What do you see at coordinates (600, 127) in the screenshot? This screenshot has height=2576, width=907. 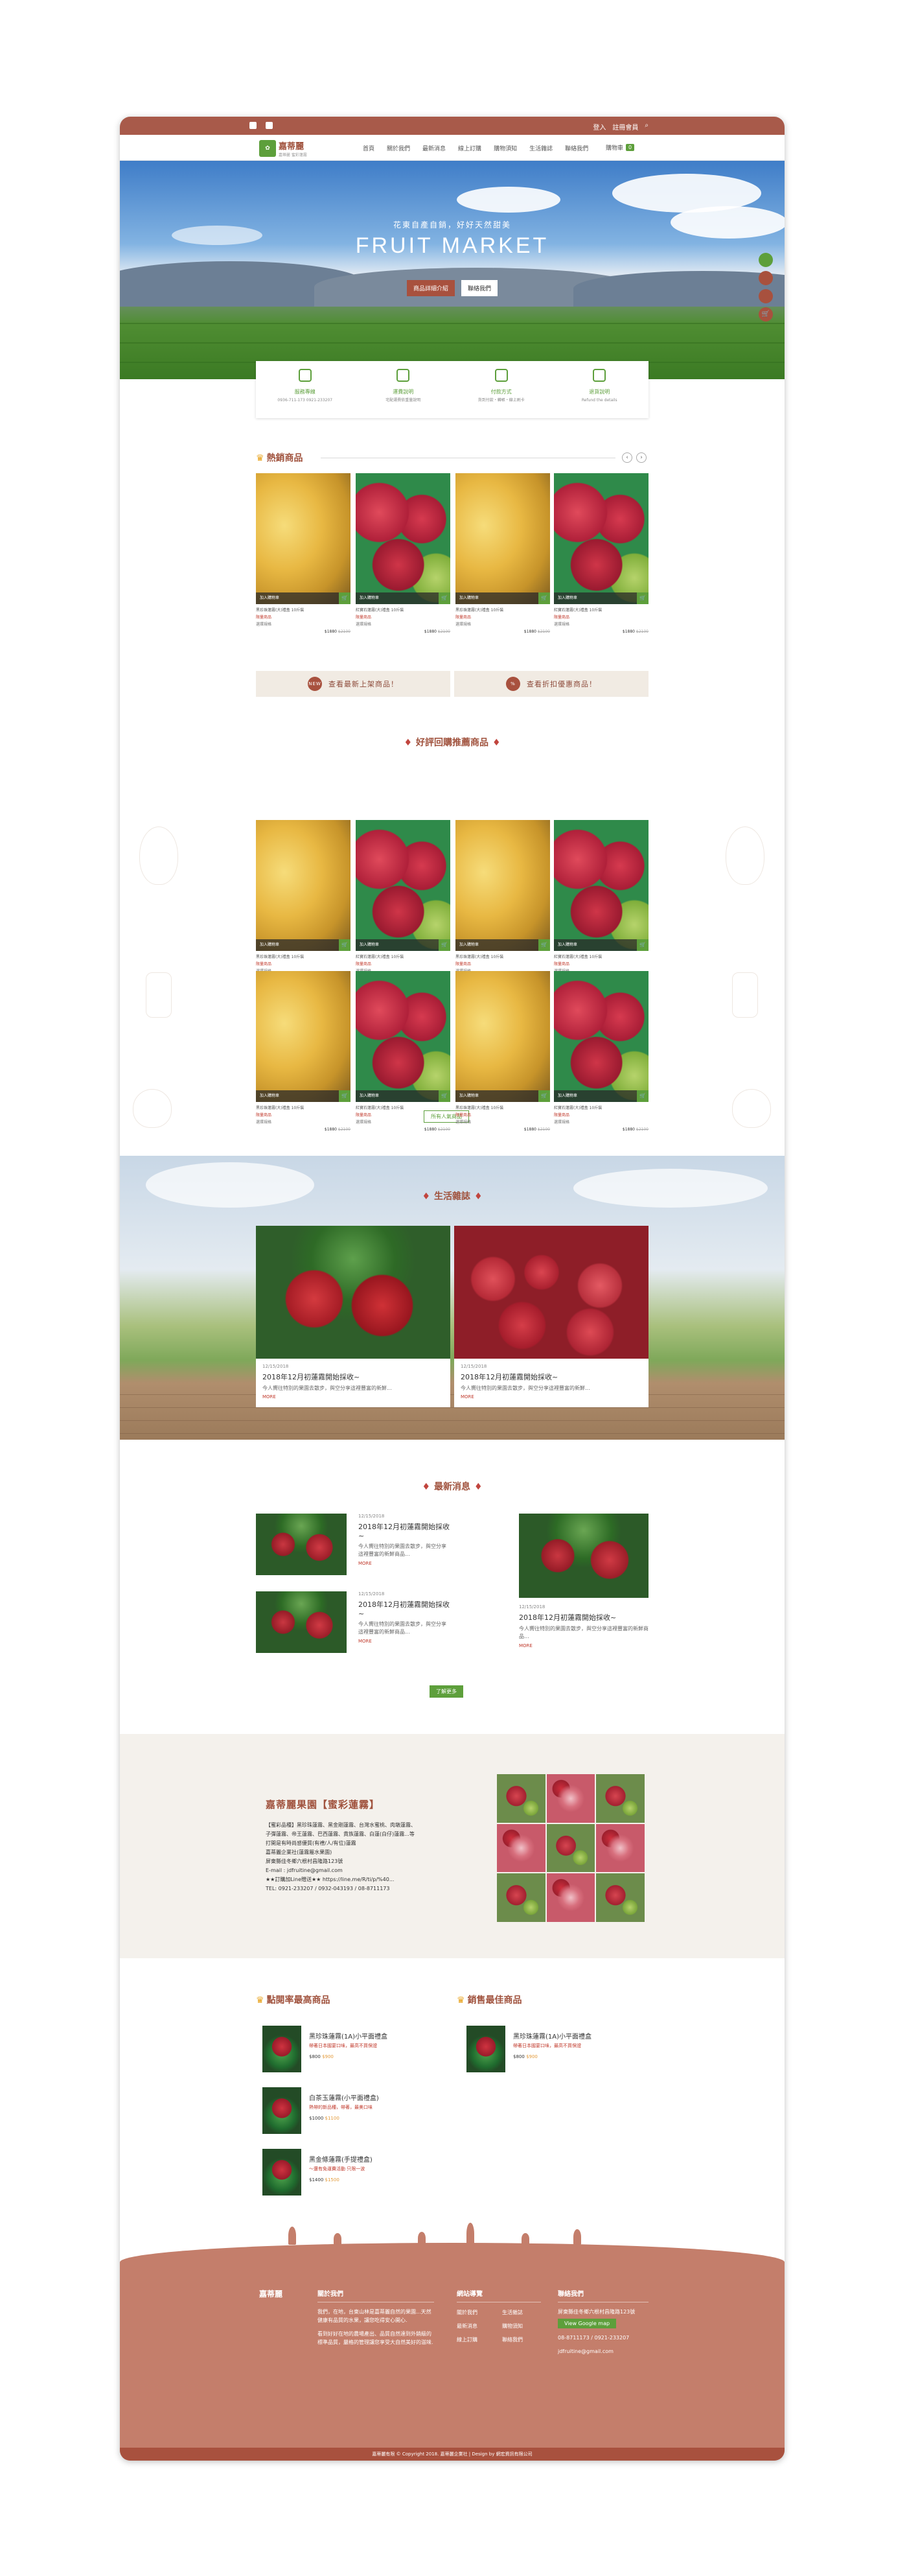 I see `login-link: 登入` at bounding box center [600, 127].